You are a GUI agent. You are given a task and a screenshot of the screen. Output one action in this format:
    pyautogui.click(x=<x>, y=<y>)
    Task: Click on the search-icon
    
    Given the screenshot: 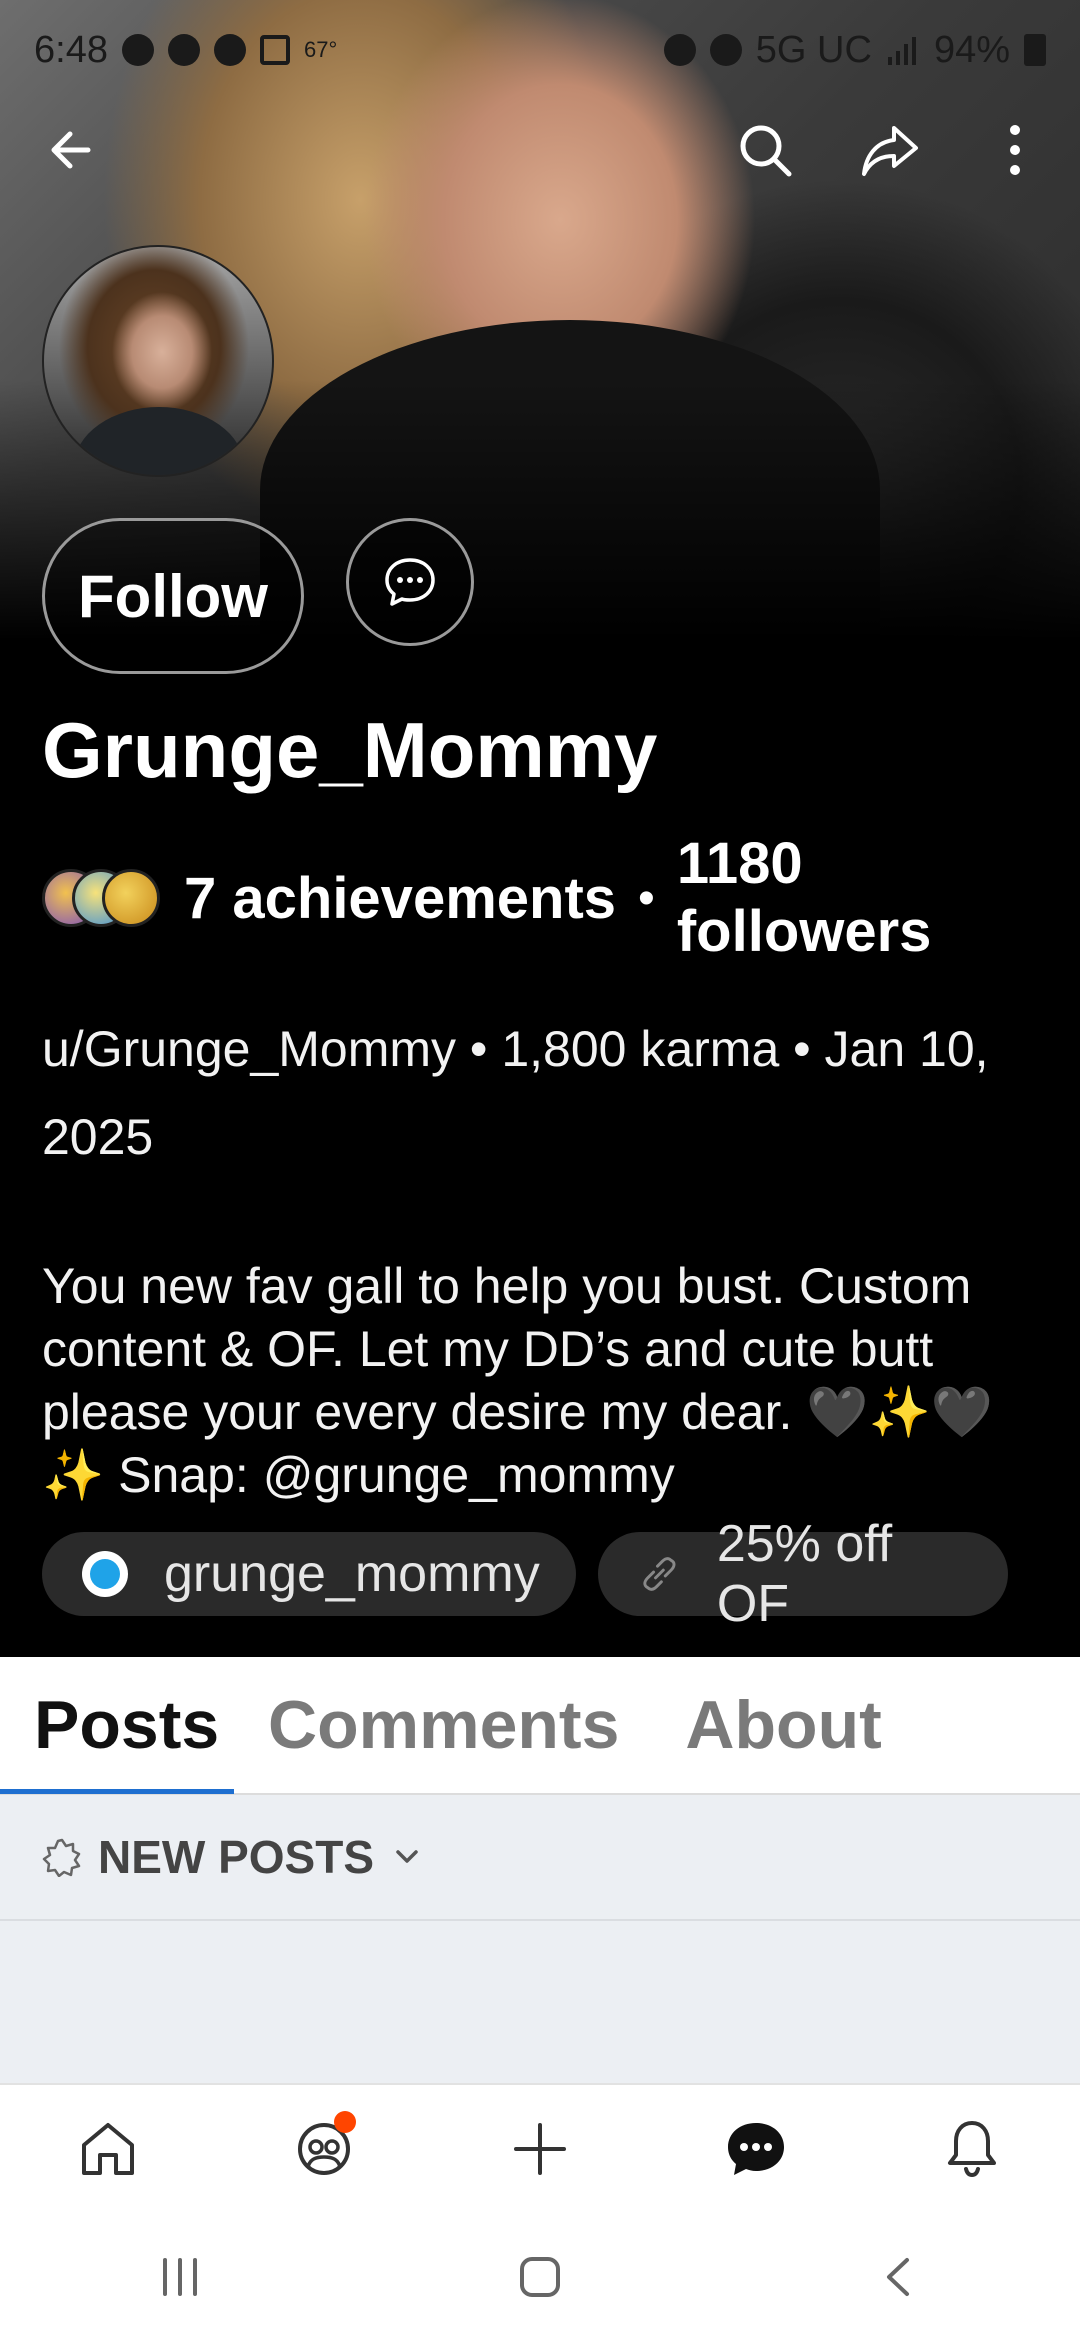 What is the action you would take?
    pyautogui.click(x=766, y=151)
    